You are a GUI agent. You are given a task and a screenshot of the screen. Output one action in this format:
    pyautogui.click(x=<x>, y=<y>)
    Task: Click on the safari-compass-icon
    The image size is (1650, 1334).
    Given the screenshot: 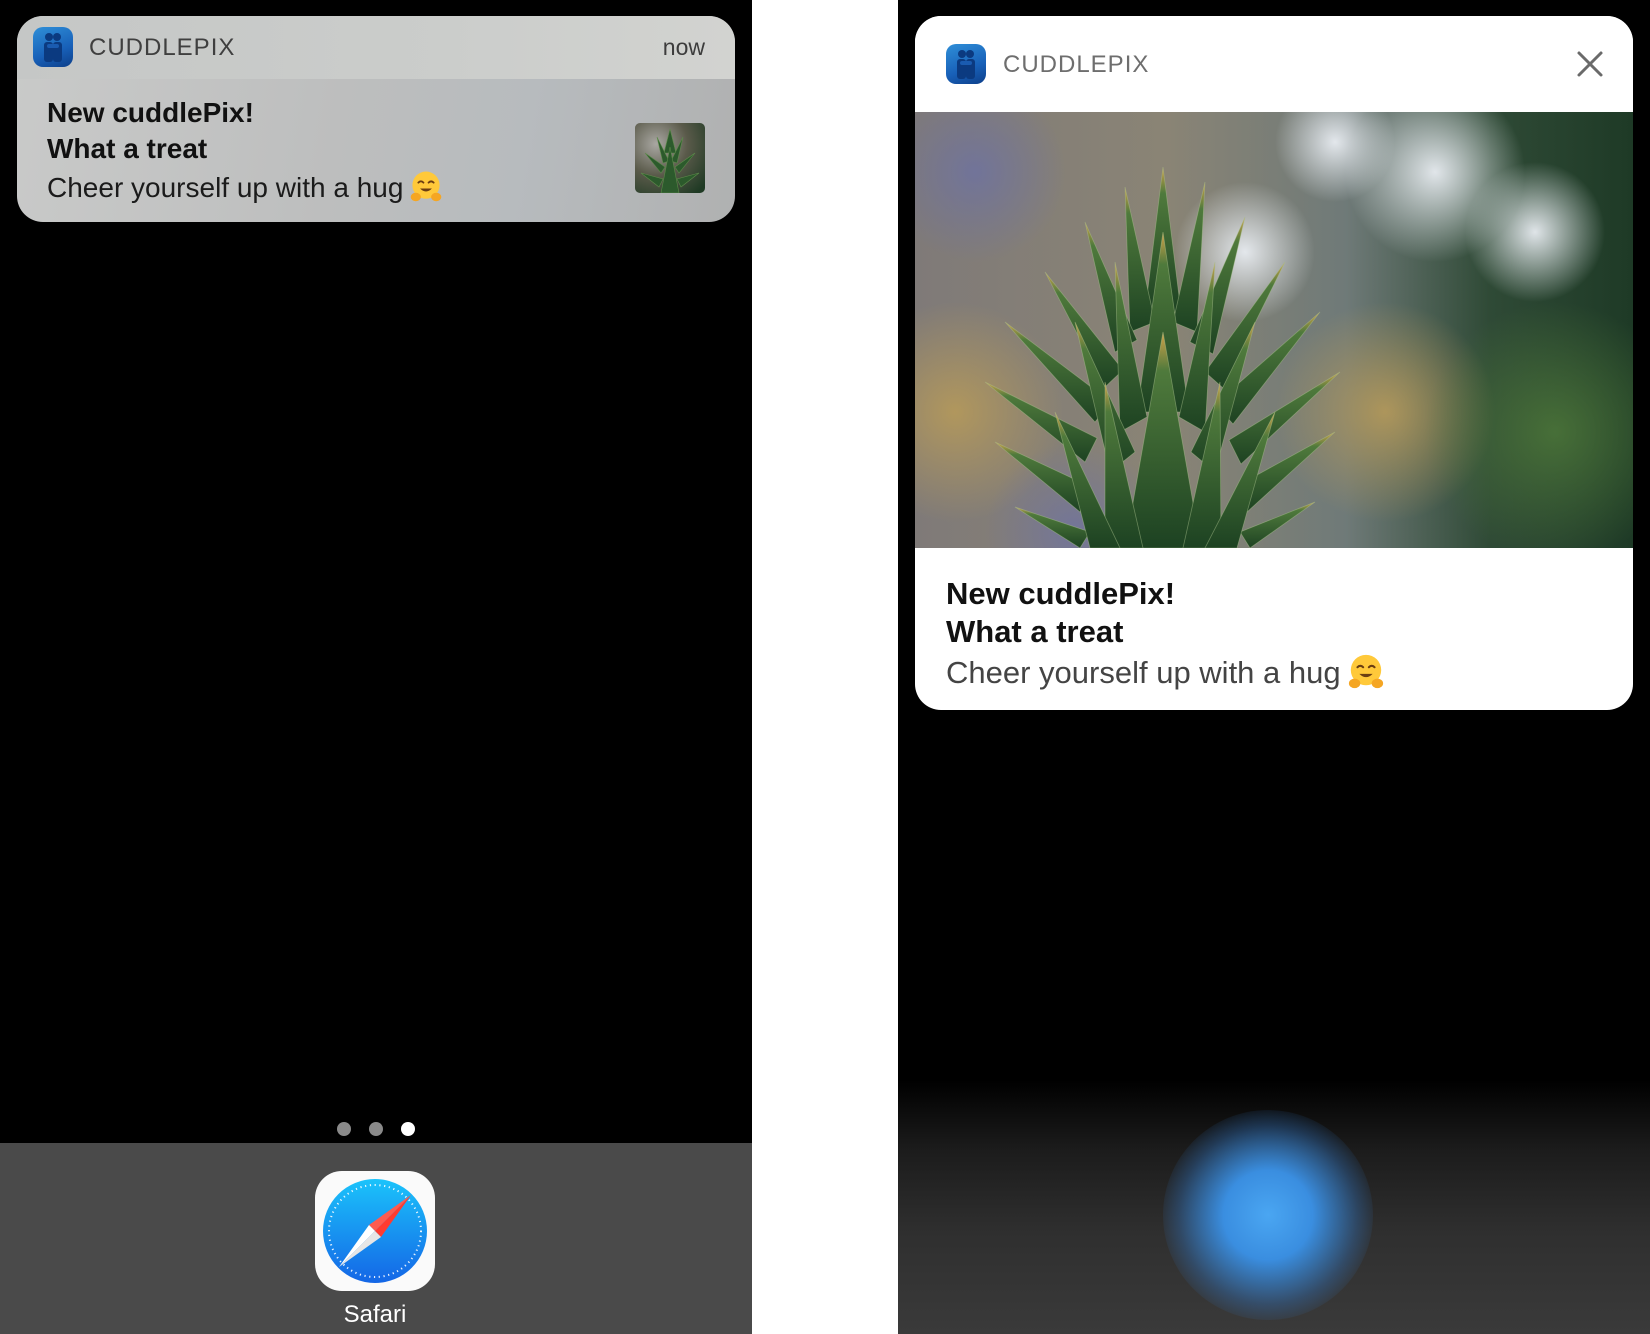 What is the action you would take?
    pyautogui.click(x=375, y=1231)
    